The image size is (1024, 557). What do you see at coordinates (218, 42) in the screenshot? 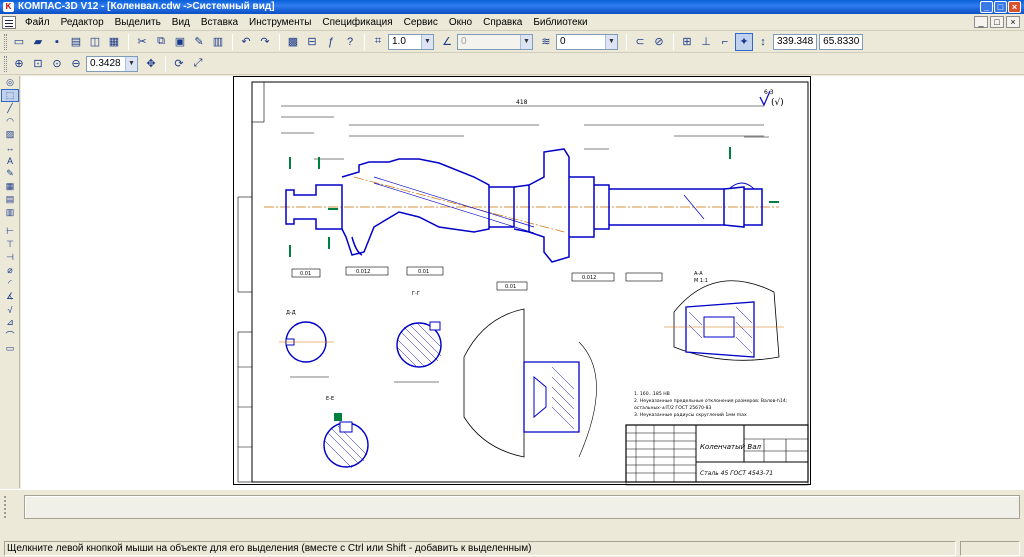
I see `properties-icon: ▥` at bounding box center [218, 42].